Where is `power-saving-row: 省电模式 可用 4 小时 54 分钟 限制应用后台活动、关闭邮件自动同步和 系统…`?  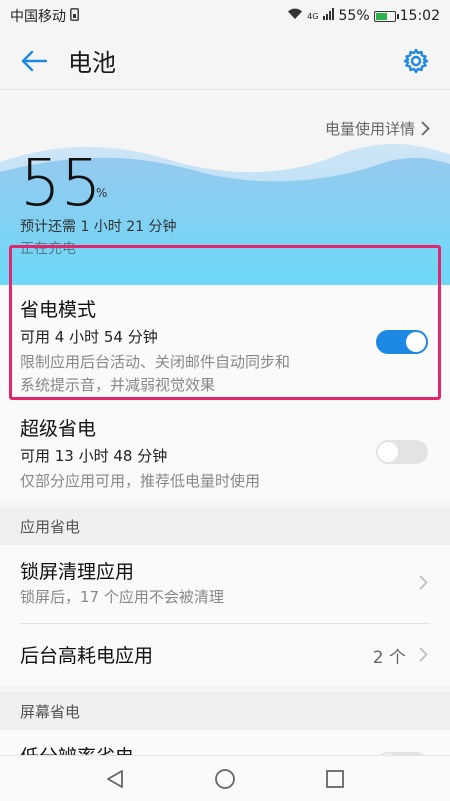
power-saving-row: 省电模式 可用 4 小时 54 分钟 限制应用后台活动、关闭邮件自动同步和 系统… is located at coordinates (225, 342).